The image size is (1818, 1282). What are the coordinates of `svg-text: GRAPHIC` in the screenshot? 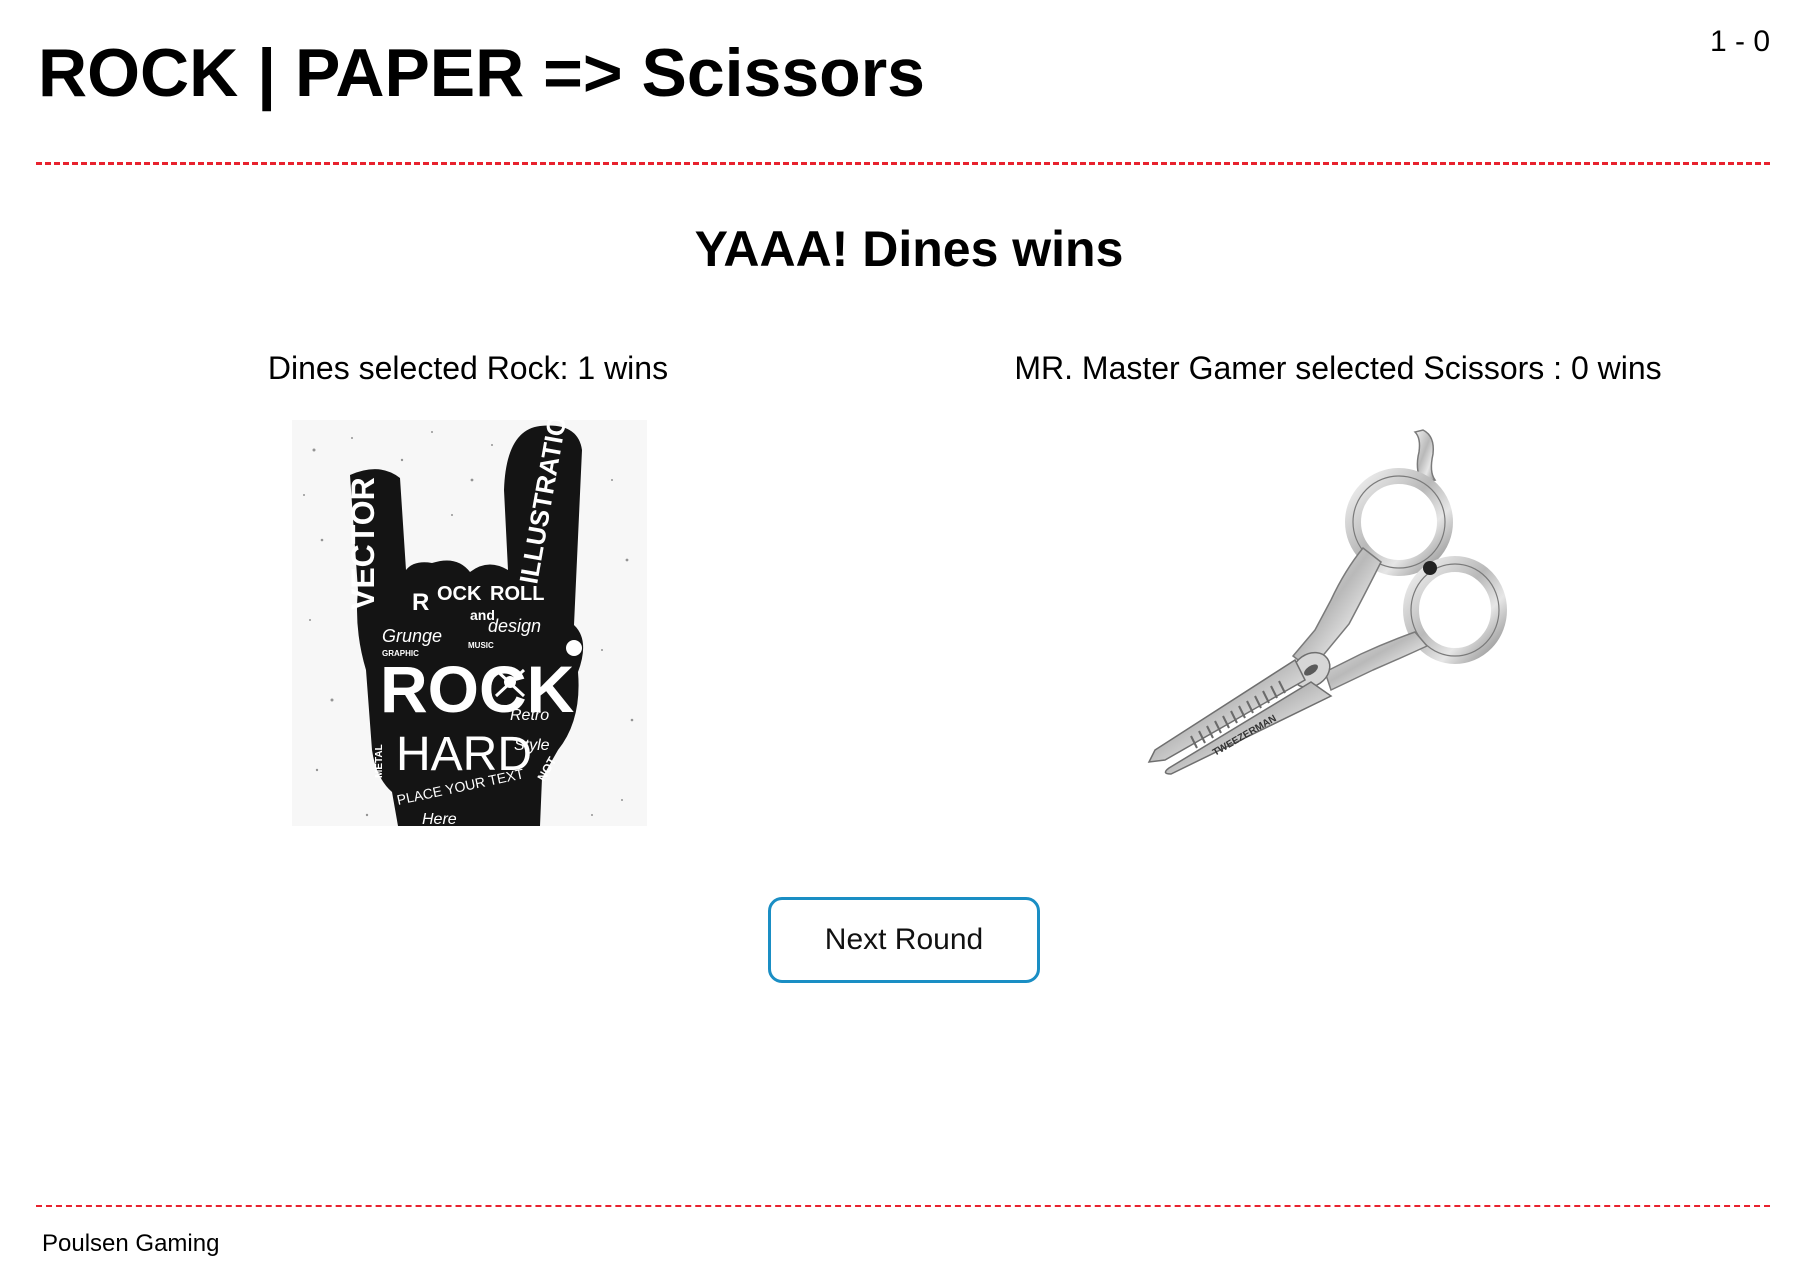 It's located at (400, 653).